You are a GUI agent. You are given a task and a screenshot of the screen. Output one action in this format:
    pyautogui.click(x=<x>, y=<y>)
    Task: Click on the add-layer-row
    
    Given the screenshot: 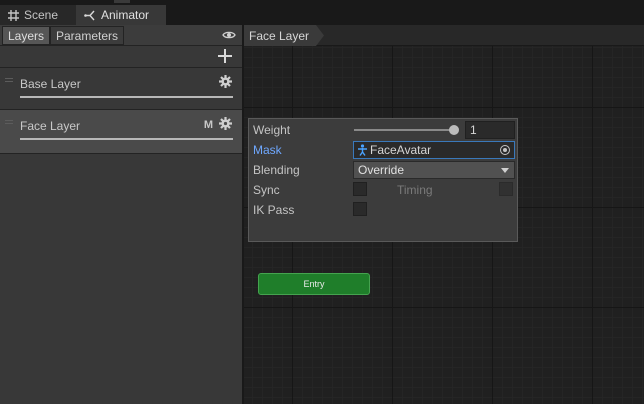 What is the action you would take?
    pyautogui.click(x=121, y=57)
    